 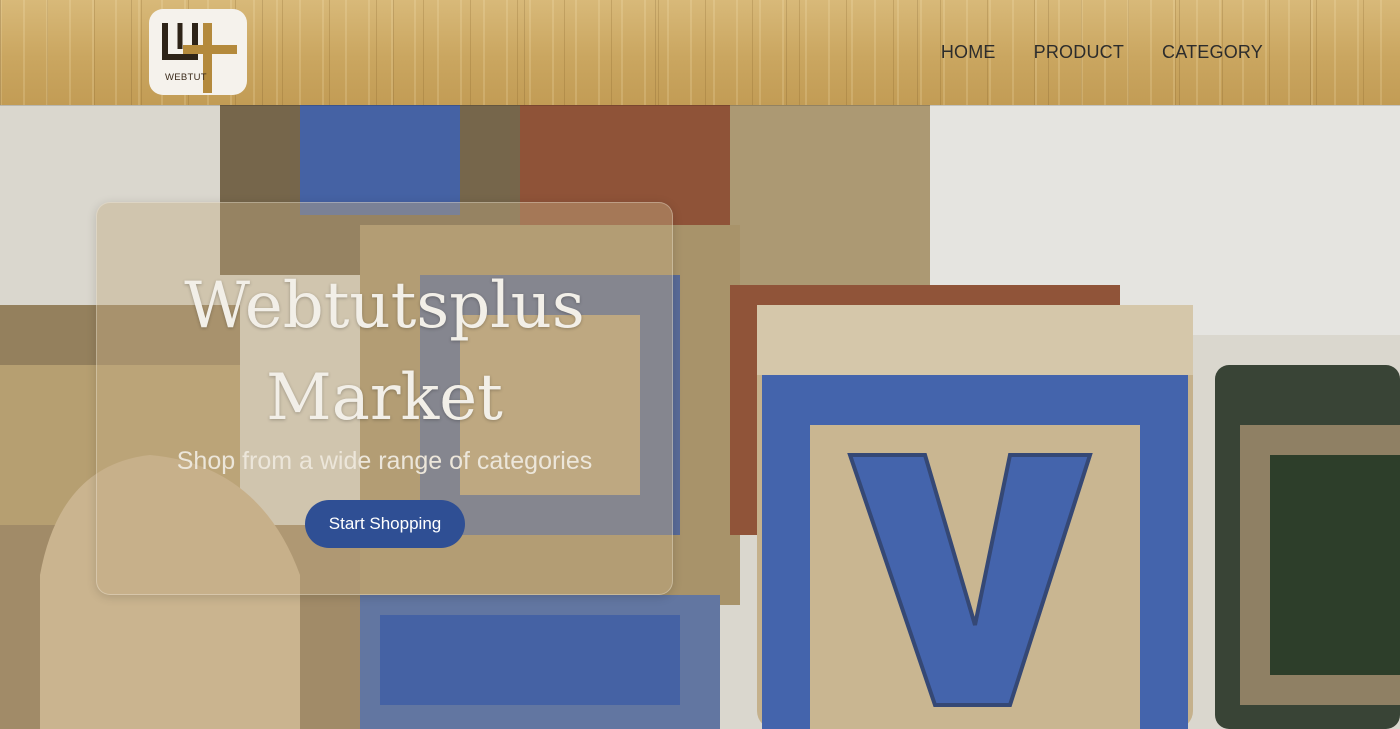 I want to click on hero-title: Webtutsplus Market, so click(x=384, y=352).